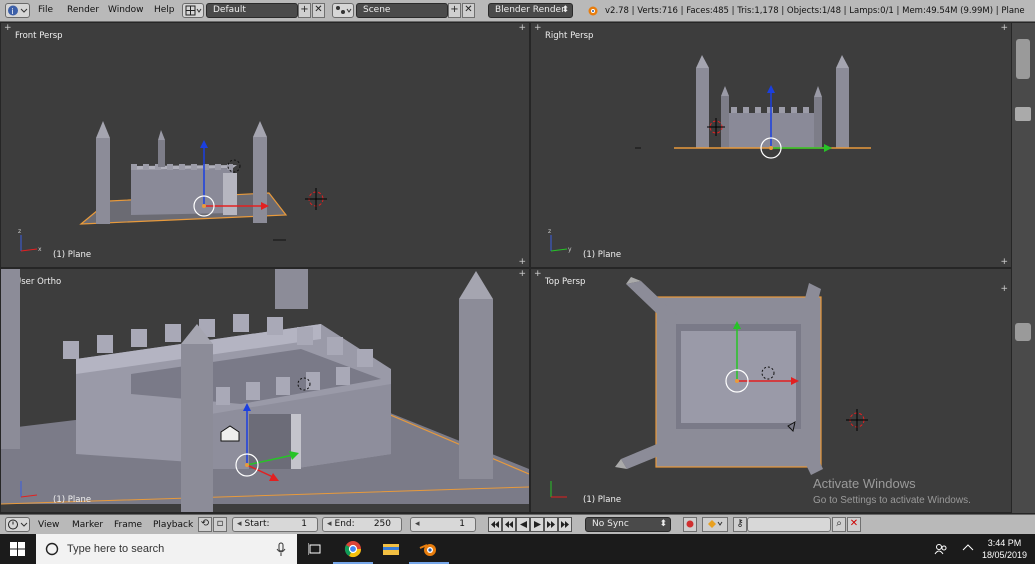 Image resolution: width=1035 pixels, height=564 pixels. What do you see at coordinates (304, 10) in the screenshot?
I see `add-layout-button: +` at bounding box center [304, 10].